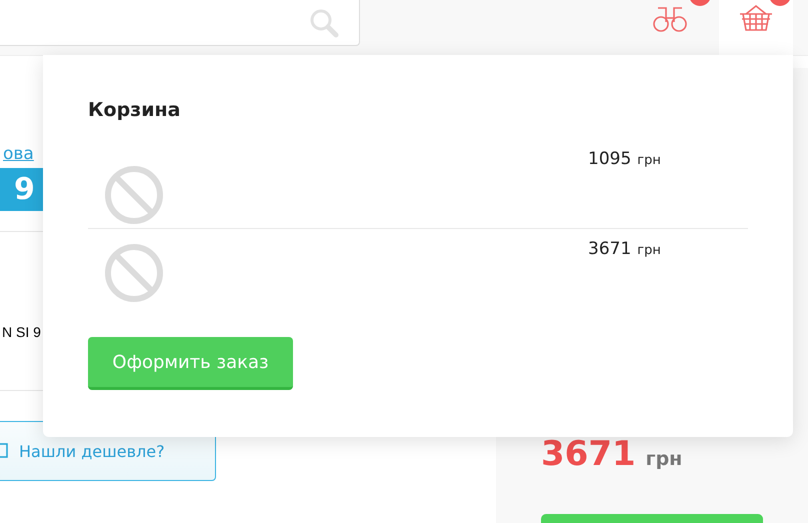  What do you see at coordinates (588, 454) in the screenshot?
I see `price: 3671` at bounding box center [588, 454].